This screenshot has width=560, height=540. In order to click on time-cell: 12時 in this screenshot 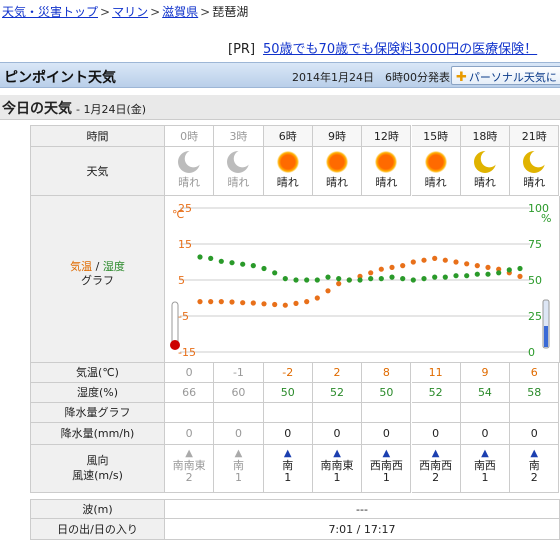, I will do `click(387, 136)`.